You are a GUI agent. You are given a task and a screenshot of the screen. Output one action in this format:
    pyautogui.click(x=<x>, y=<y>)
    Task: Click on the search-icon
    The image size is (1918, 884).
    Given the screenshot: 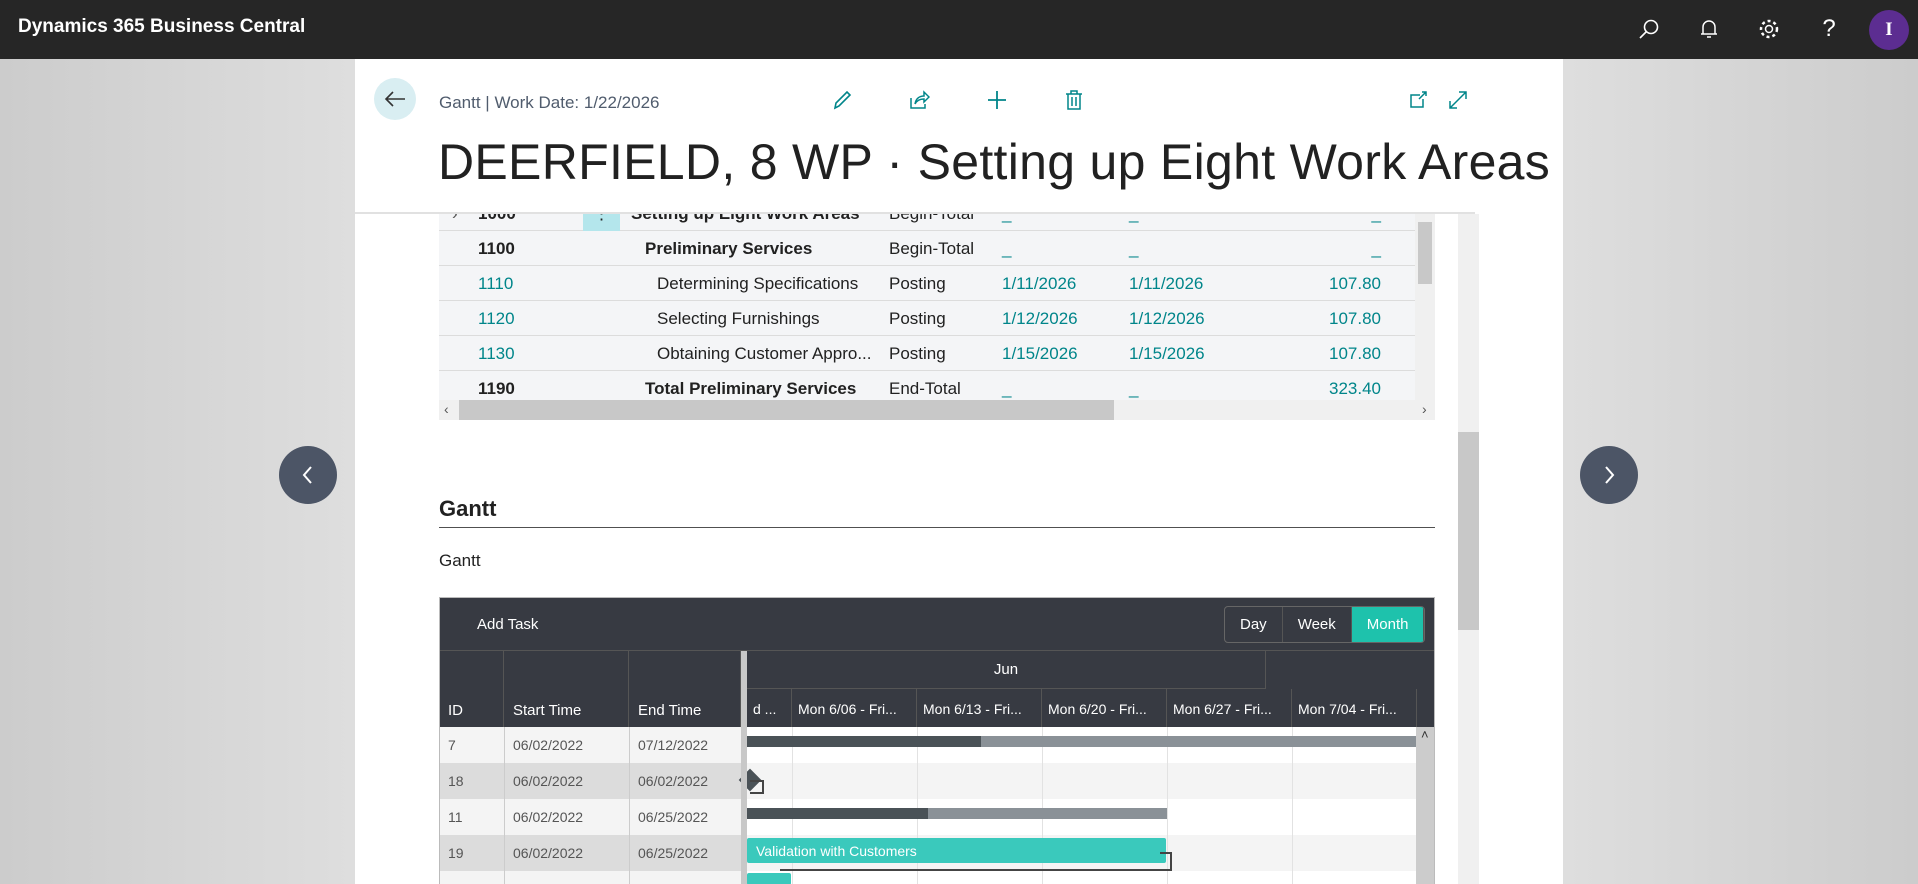 What is the action you would take?
    pyautogui.click(x=1649, y=29)
    